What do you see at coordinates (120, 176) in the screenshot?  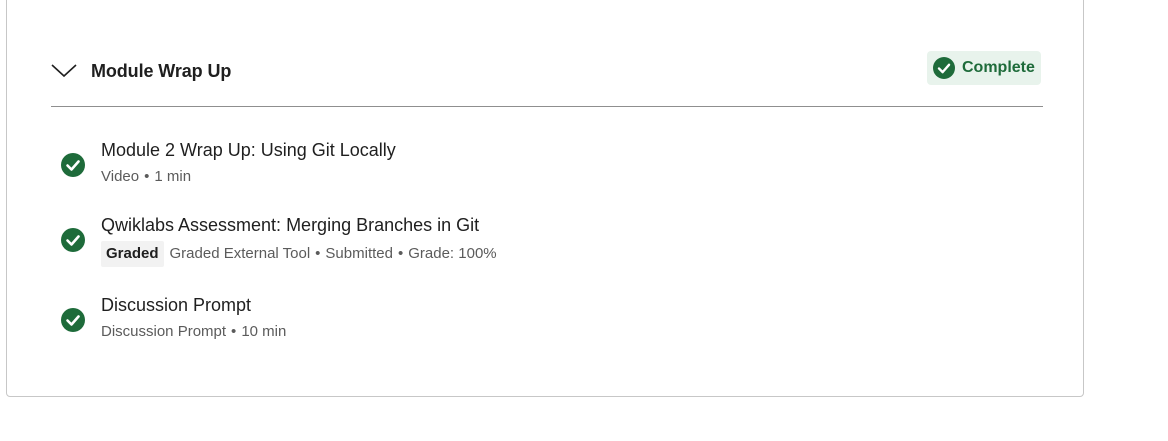 I see `item-type: Video` at bounding box center [120, 176].